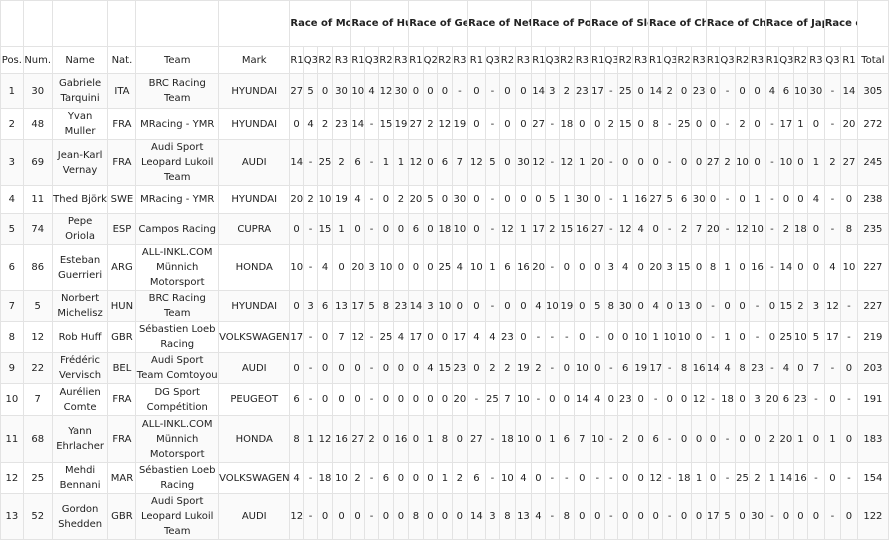  I want to click on session-points: 17, so click(296, 337).